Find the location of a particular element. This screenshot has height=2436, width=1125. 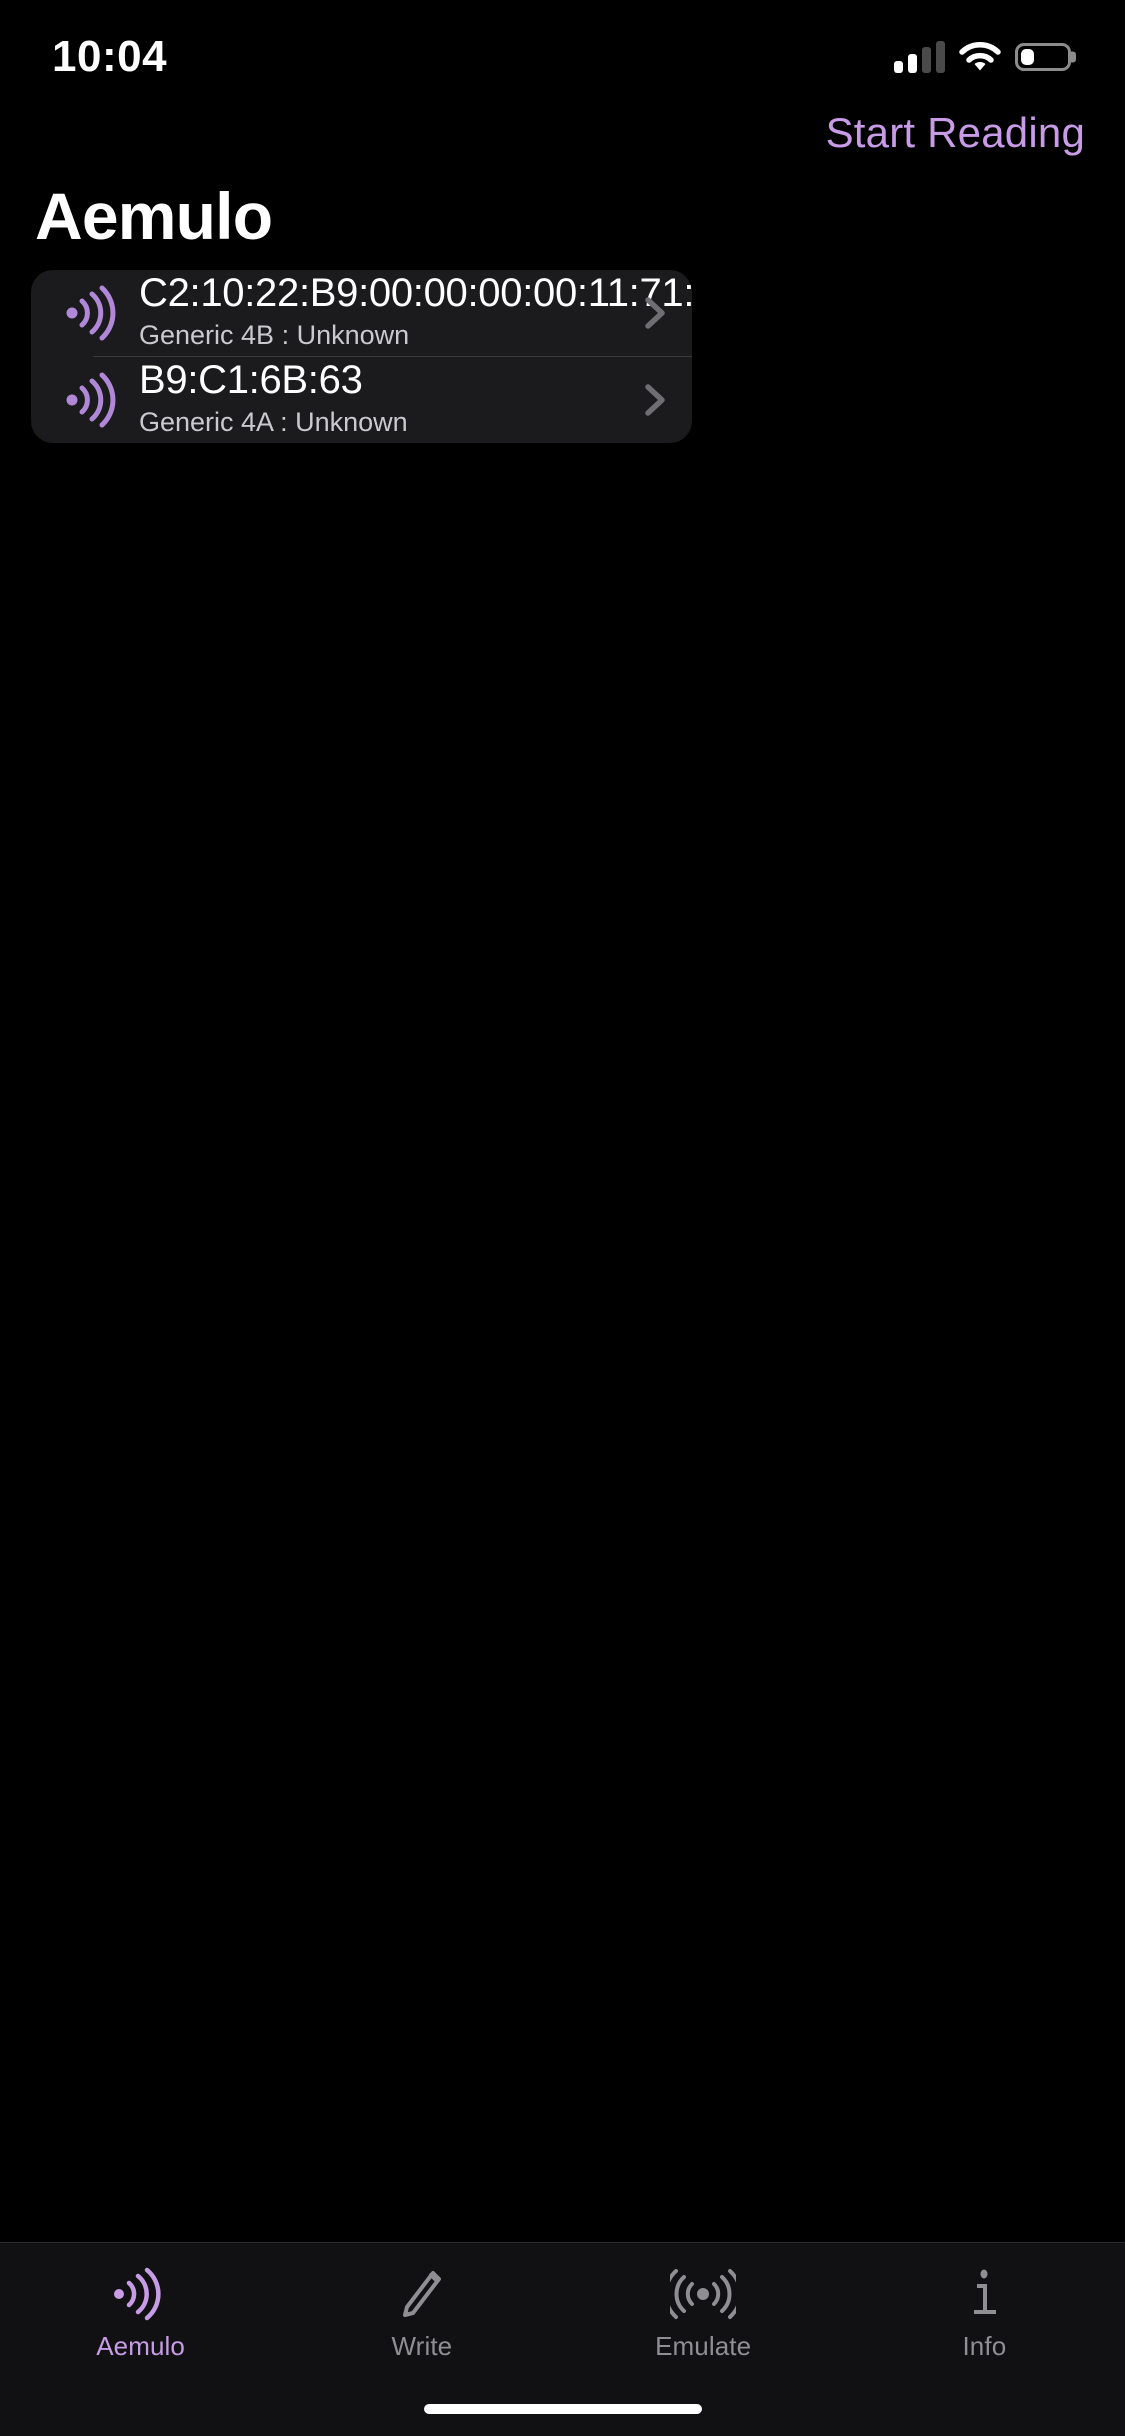

table-row-title: C2:10:22:B9:00:00:00:00:11:71:71 is located at coordinates (415, 293).